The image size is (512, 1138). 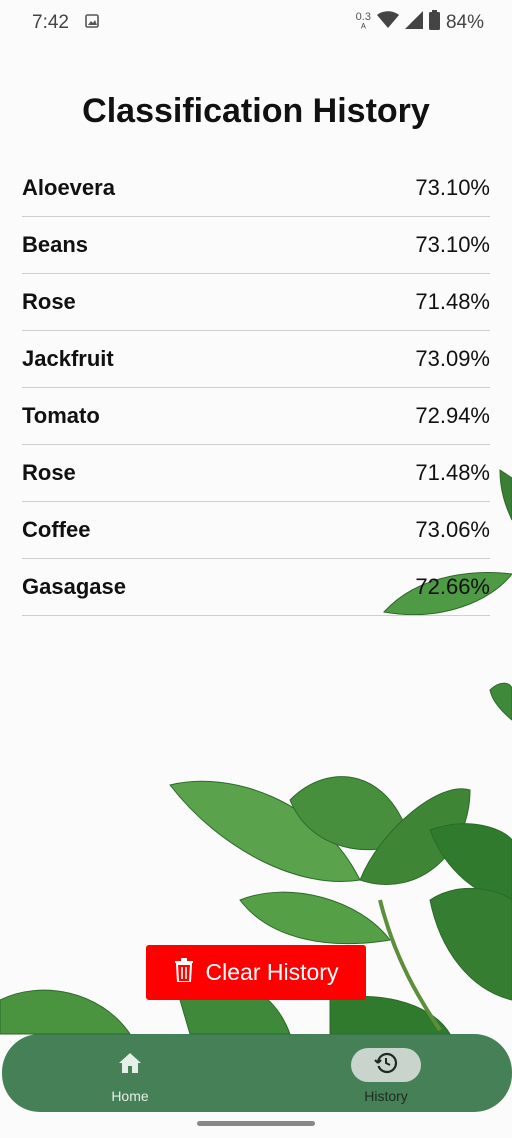 What do you see at coordinates (387, 23) in the screenshot?
I see `wifi-icon` at bounding box center [387, 23].